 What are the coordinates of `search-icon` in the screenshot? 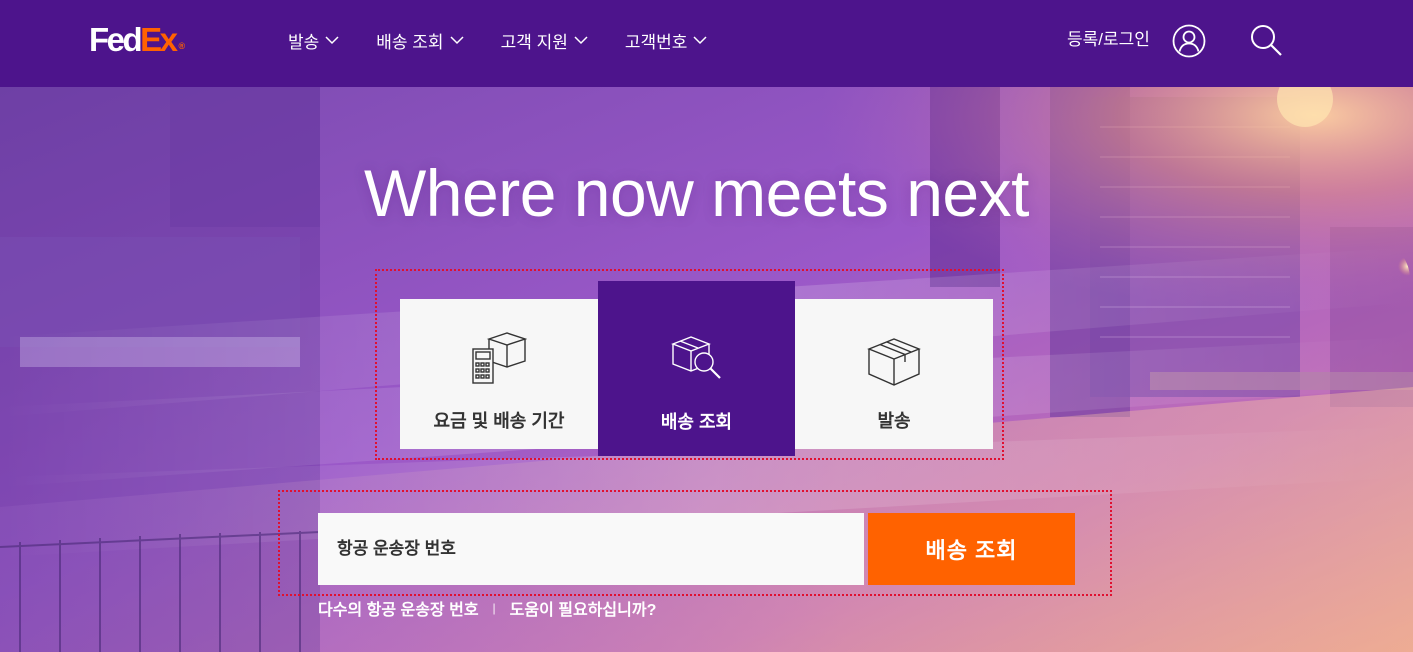 It's located at (1266, 40).